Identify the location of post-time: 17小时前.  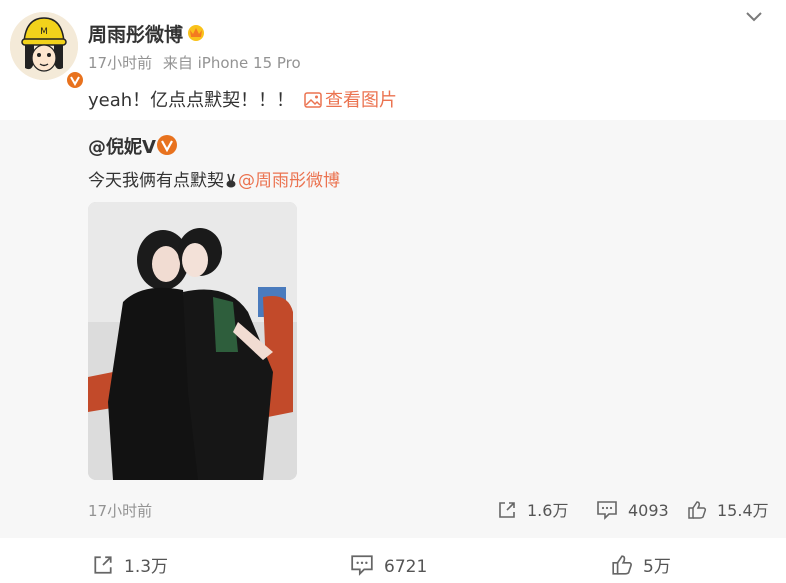
(120, 63).